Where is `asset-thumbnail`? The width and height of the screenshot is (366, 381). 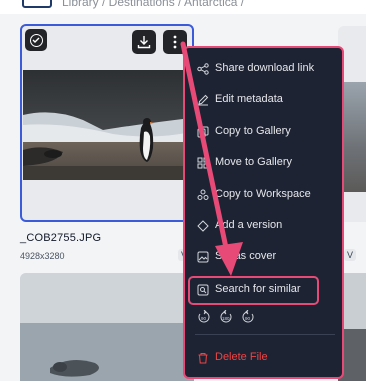
asset-thumbnail is located at coordinates (107, 125).